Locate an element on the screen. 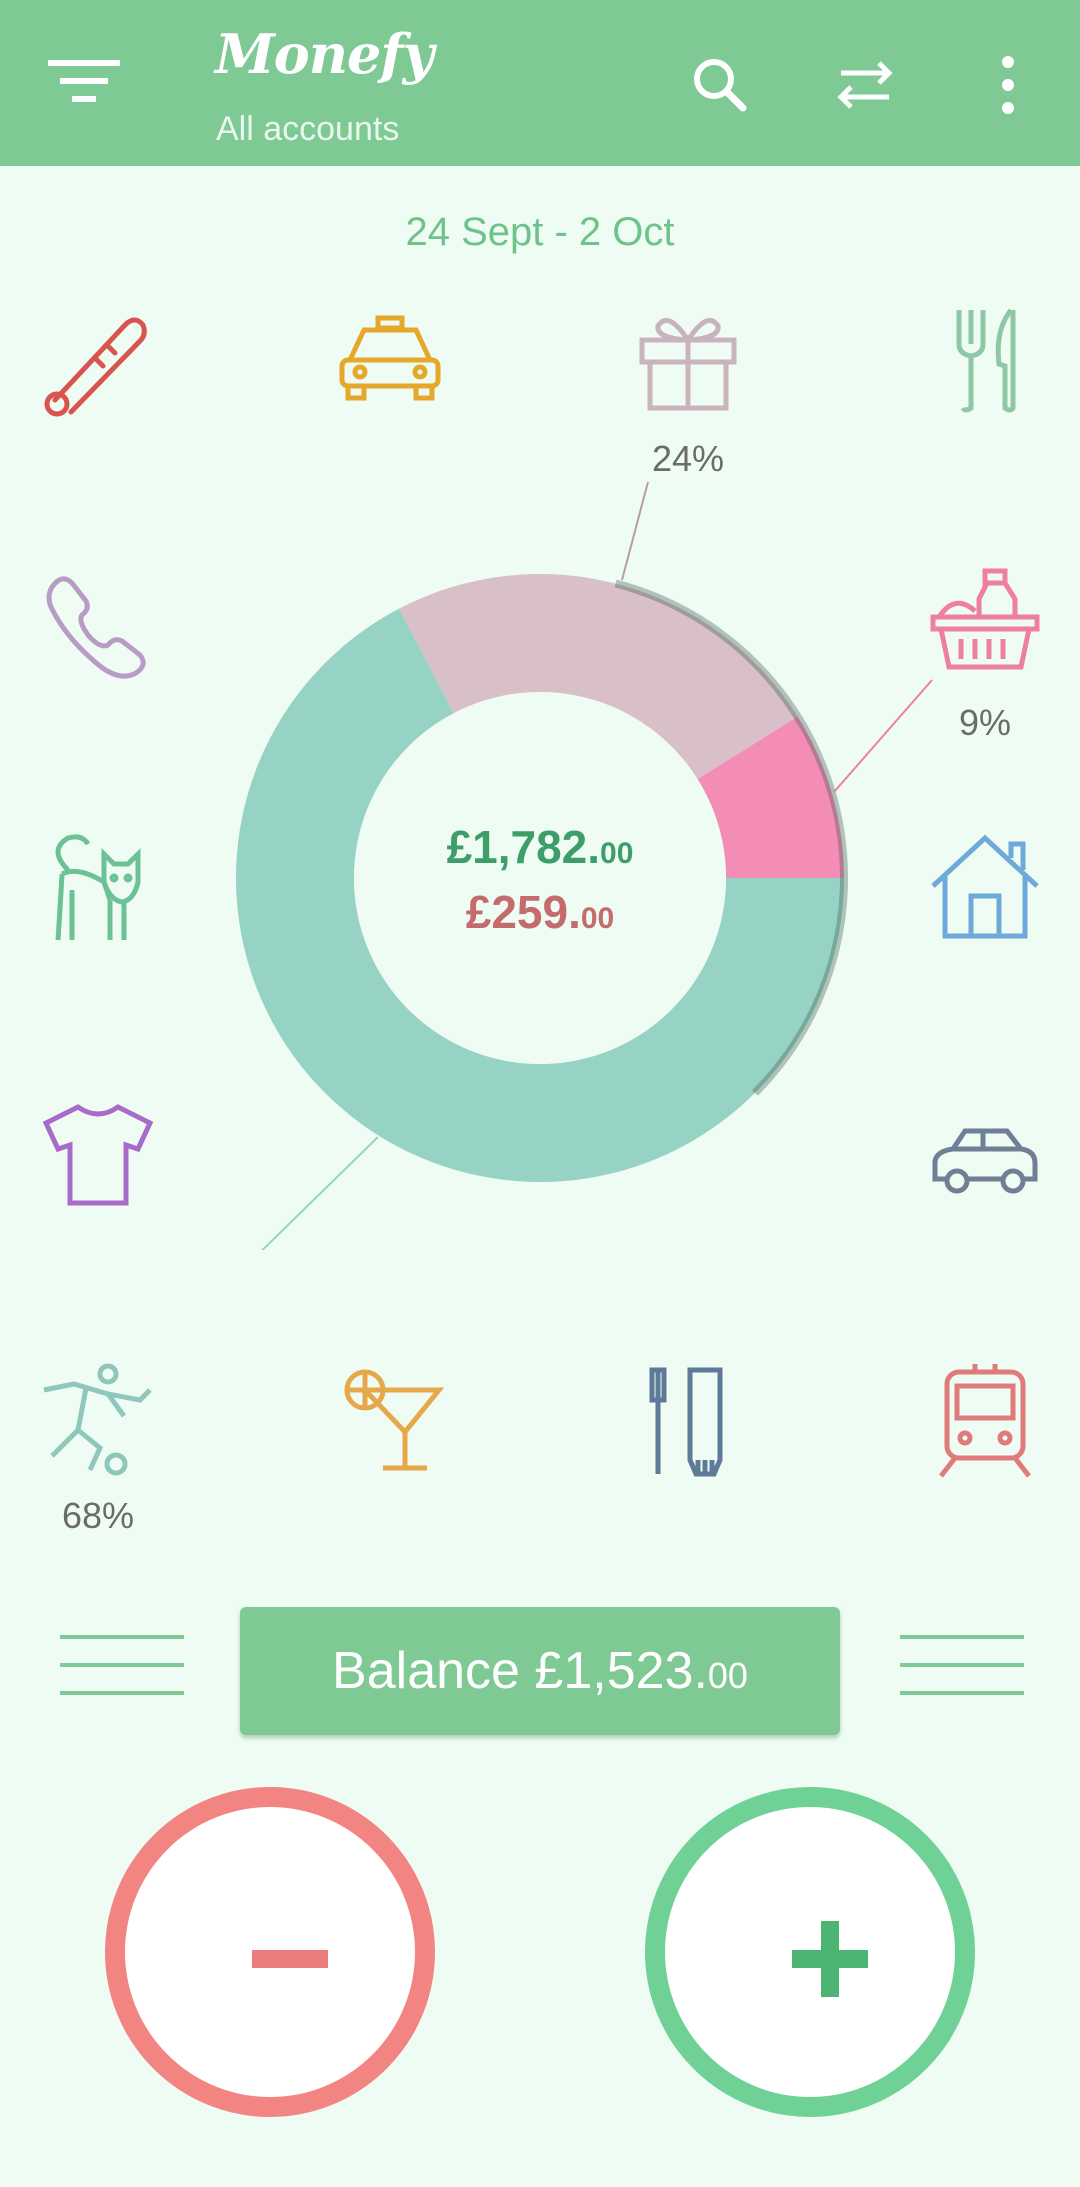 Image resolution: width=1080 pixels, height=2187 pixels. train-icon is located at coordinates (985, 1420).